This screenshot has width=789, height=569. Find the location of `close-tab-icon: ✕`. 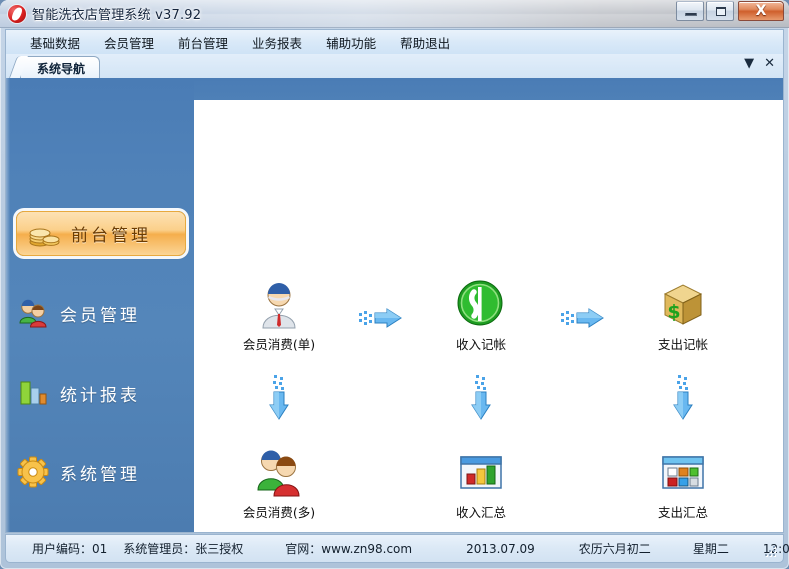

close-tab-icon: ✕ is located at coordinates (769, 64).